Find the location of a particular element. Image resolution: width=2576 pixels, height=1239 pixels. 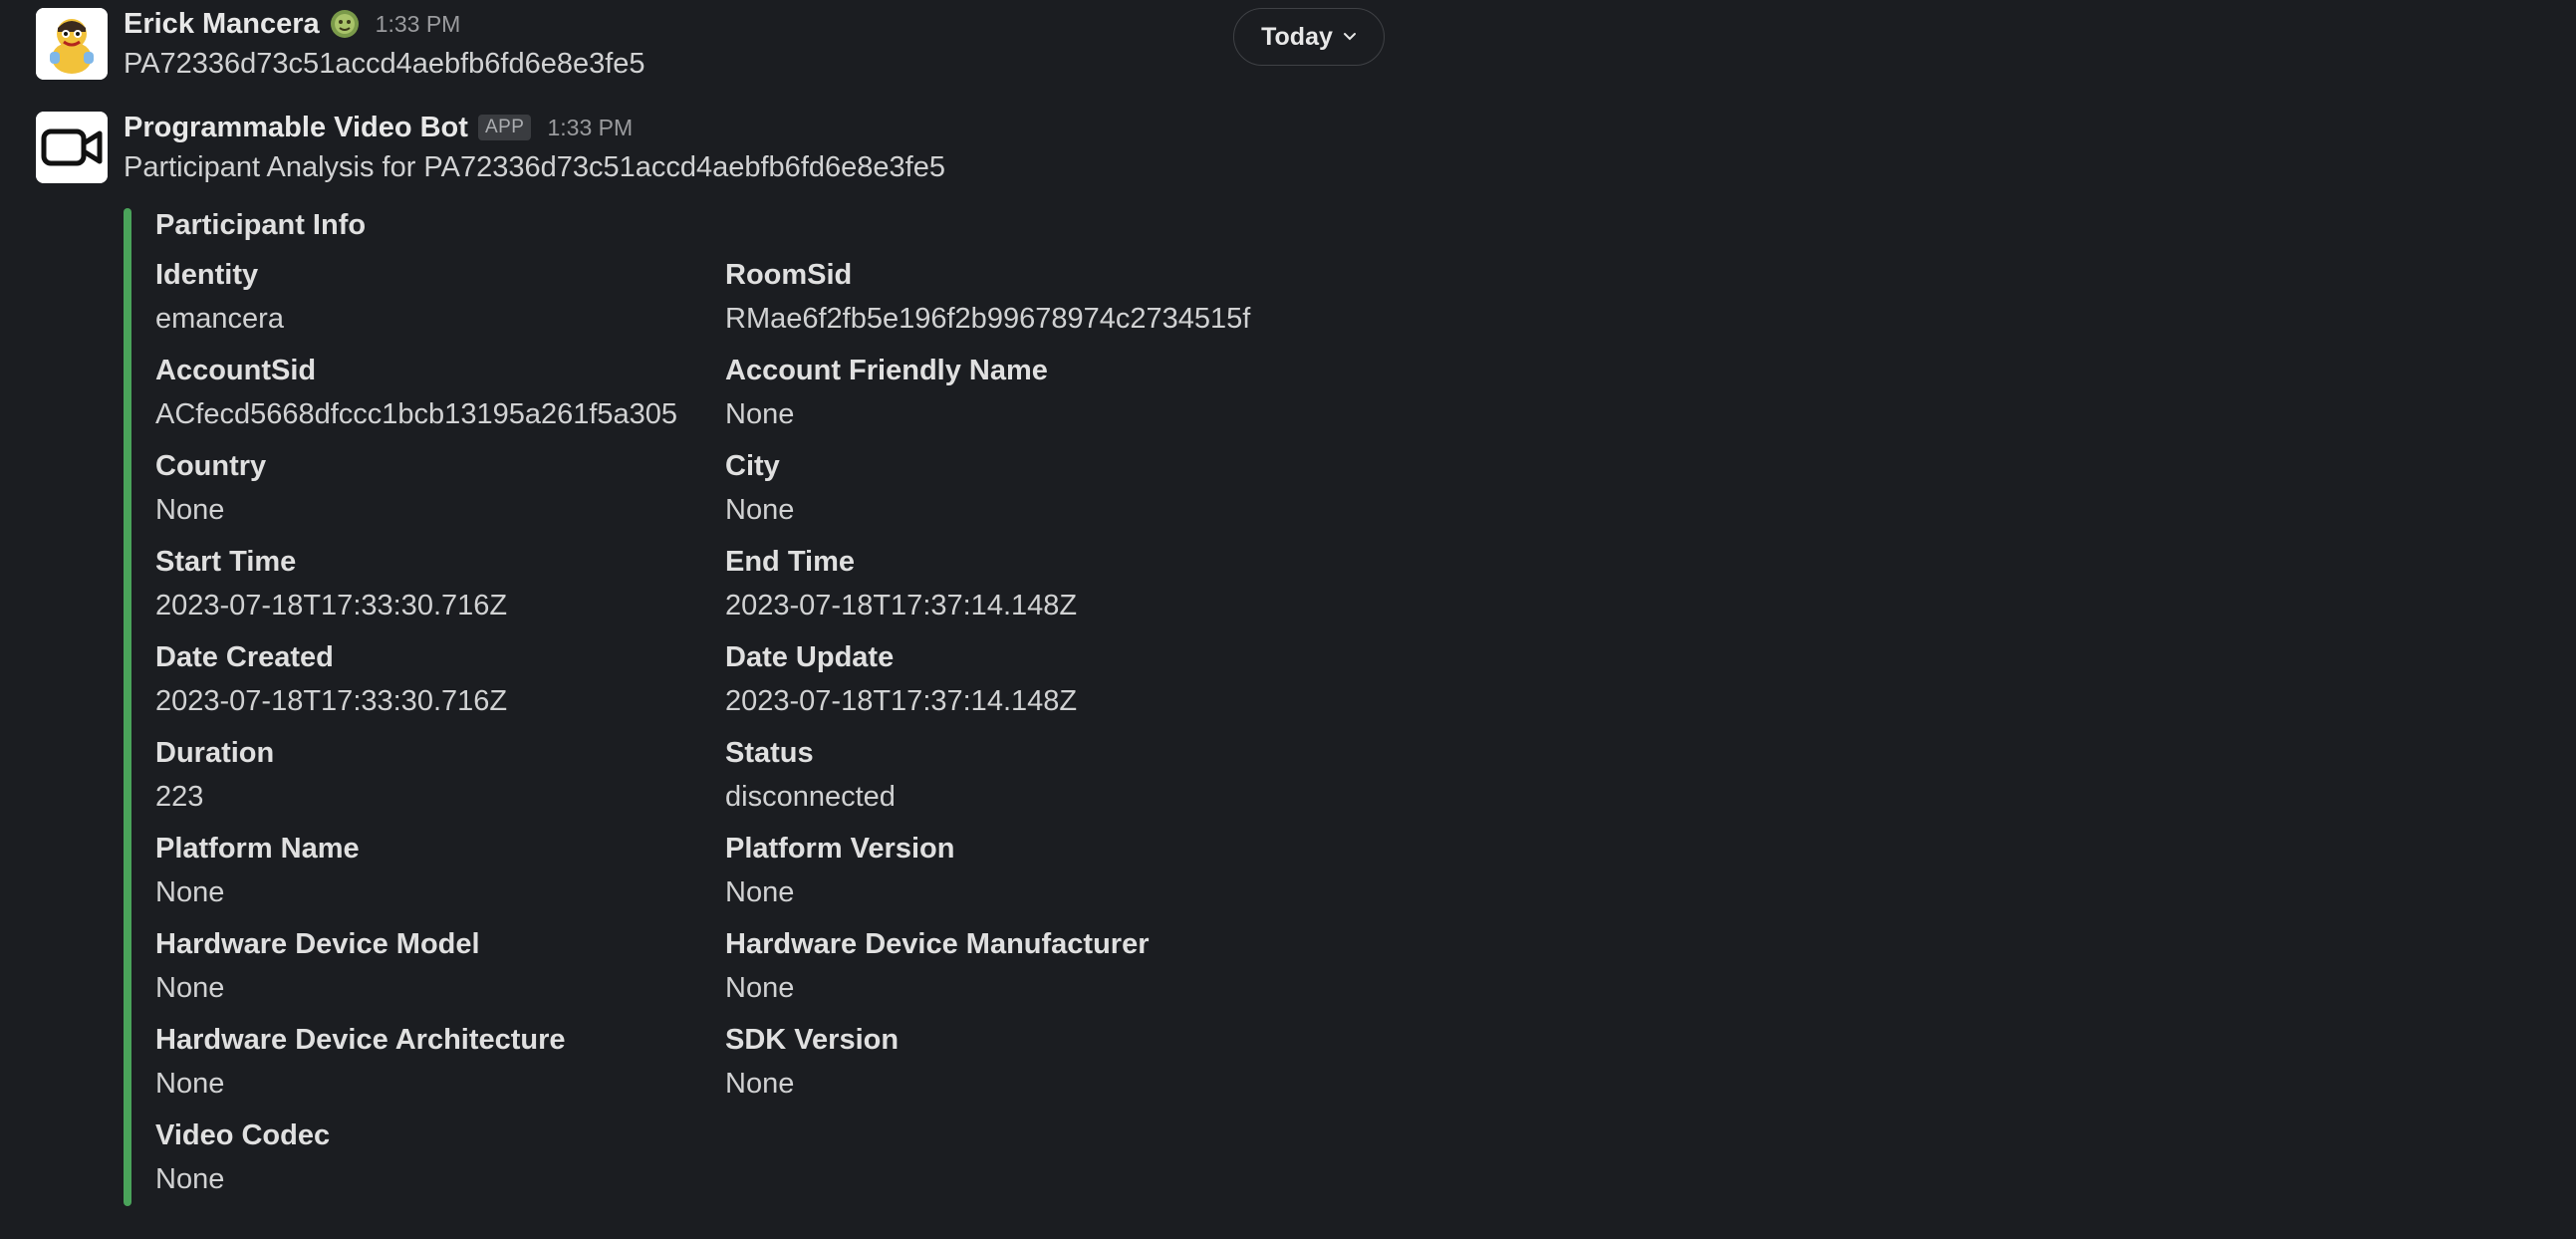

field-value: disconnected is located at coordinates (810, 797).